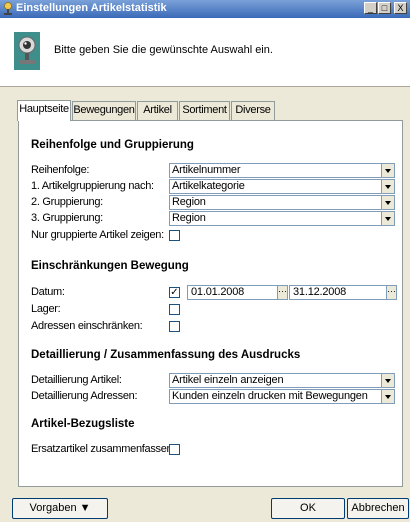 Image resolution: width=410 pixels, height=522 pixels. I want to click on detail-artikel-value: Artikel einzeln anzeigen, so click(228, 380).